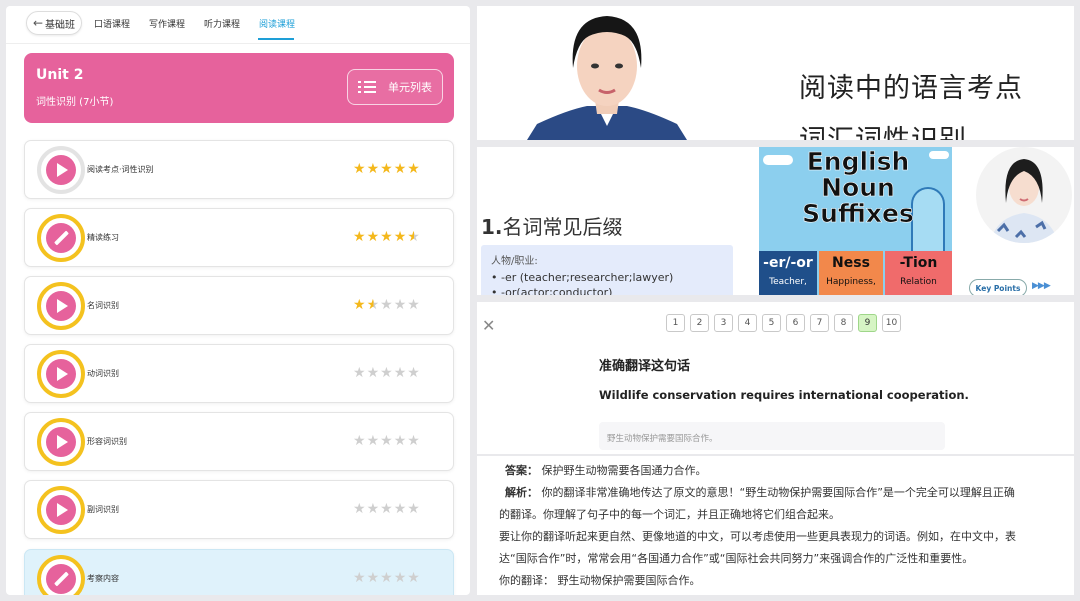 This screenshot has height=601, width=1080. Describe the element at coordinates (103, 373) in the screenshot. I see `lesson-name: 动词识别` at that location.